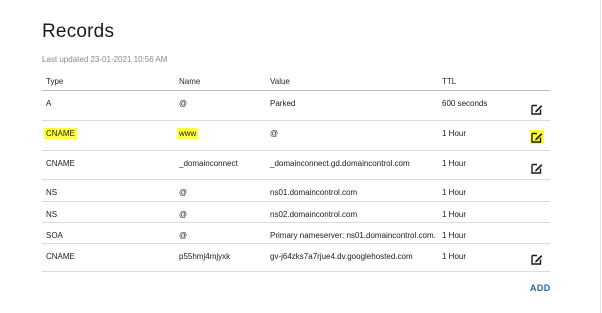 The height and width of the screenshot is (313, 602). What do you see at coordinates (314, 214) in the screenshot?
I see `record-value-cell: ns02.domaincontrol.com` at bounding box center [314, 214].